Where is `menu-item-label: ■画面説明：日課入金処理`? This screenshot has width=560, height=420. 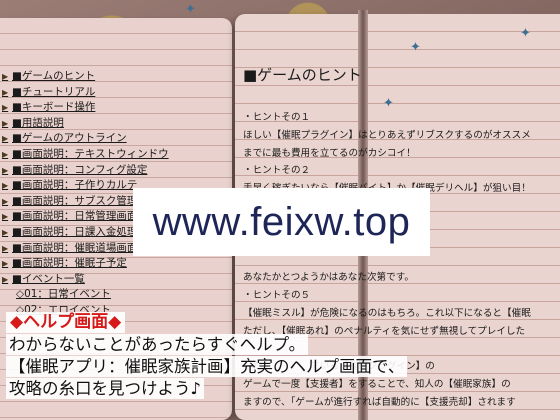
menu-item-label: ■画面説明：日課入金処理 is located at coordinates (75, 231).